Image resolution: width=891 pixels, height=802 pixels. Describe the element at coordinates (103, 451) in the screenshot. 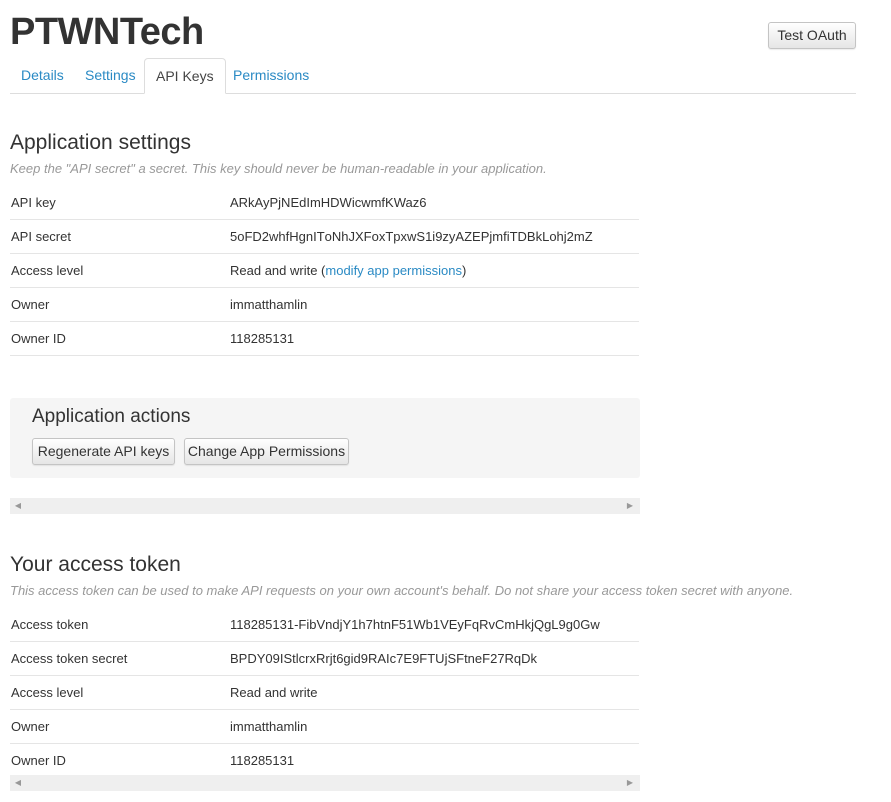

I see `regenerate-api-keys-button: Regenerate API keys` at that location.